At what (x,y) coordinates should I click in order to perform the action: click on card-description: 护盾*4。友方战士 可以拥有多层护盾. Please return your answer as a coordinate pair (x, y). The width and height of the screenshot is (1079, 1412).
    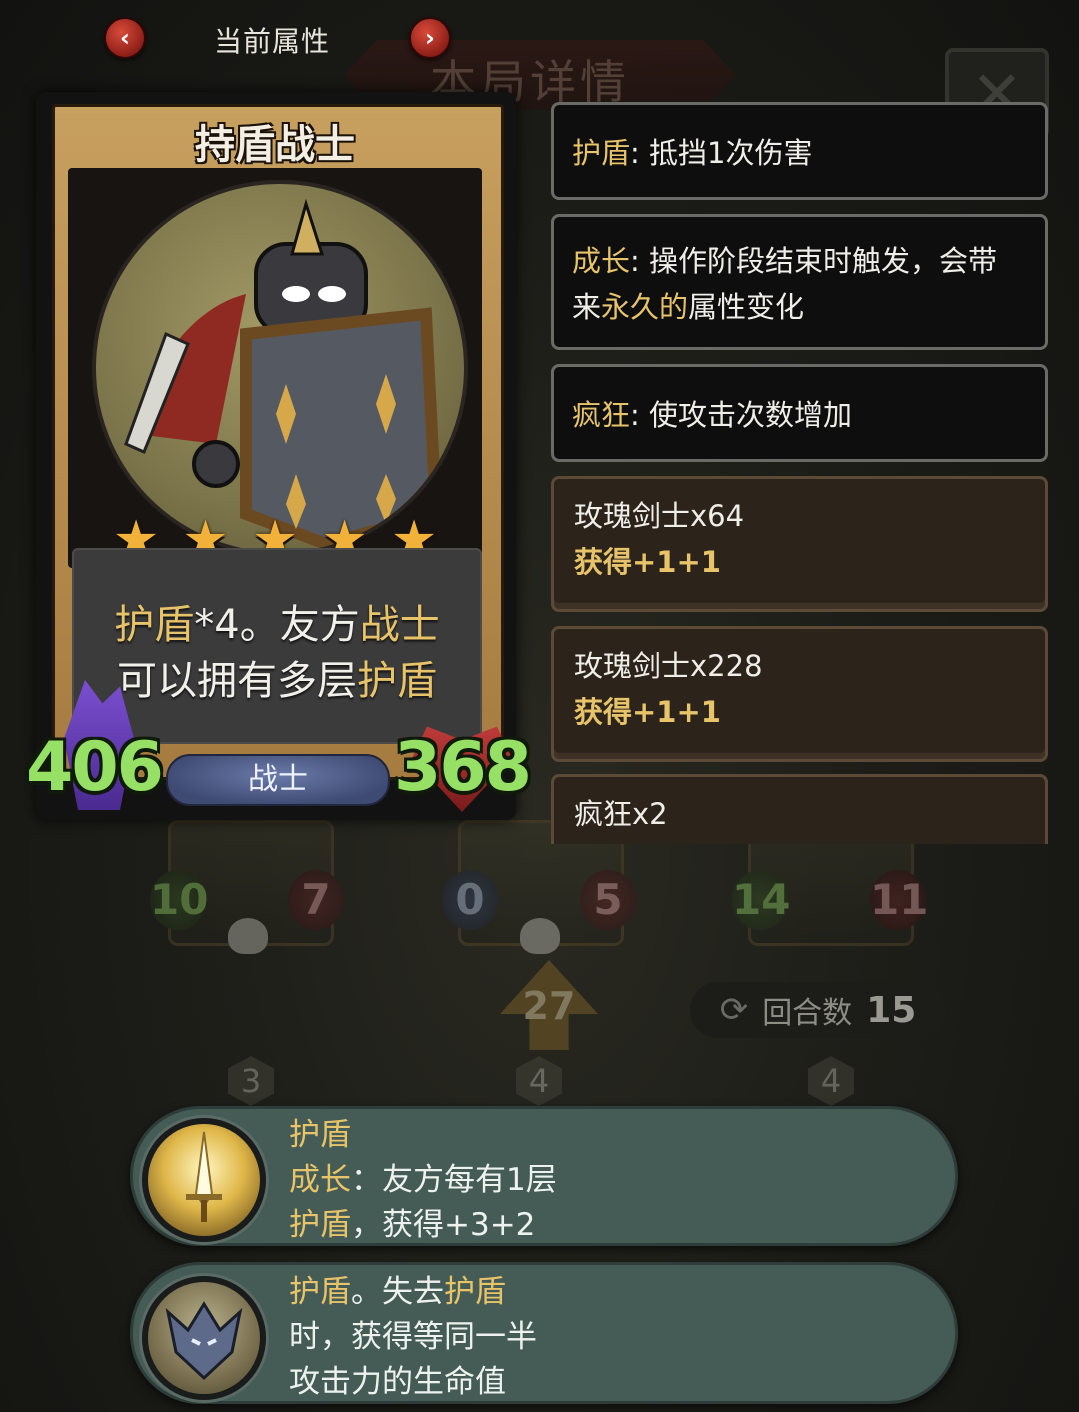
    Looking at the image, I should click on (277, 646).